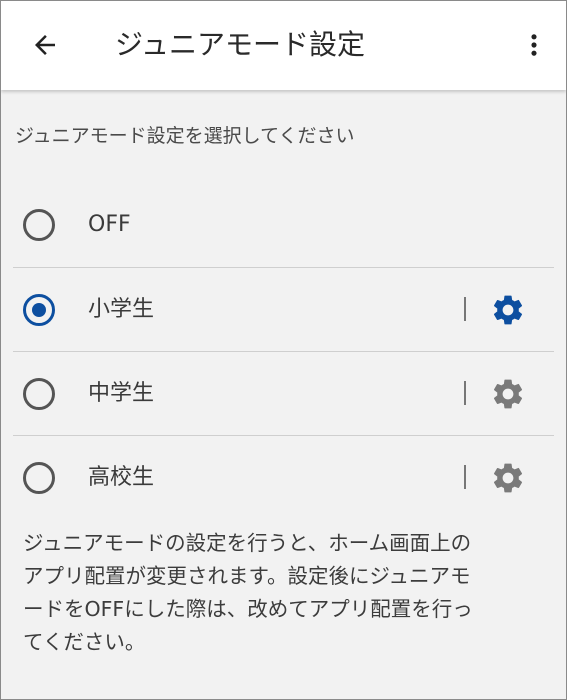 The image size is (567, 700). I want to click on settings-button-junior-high, so click(508, 394).